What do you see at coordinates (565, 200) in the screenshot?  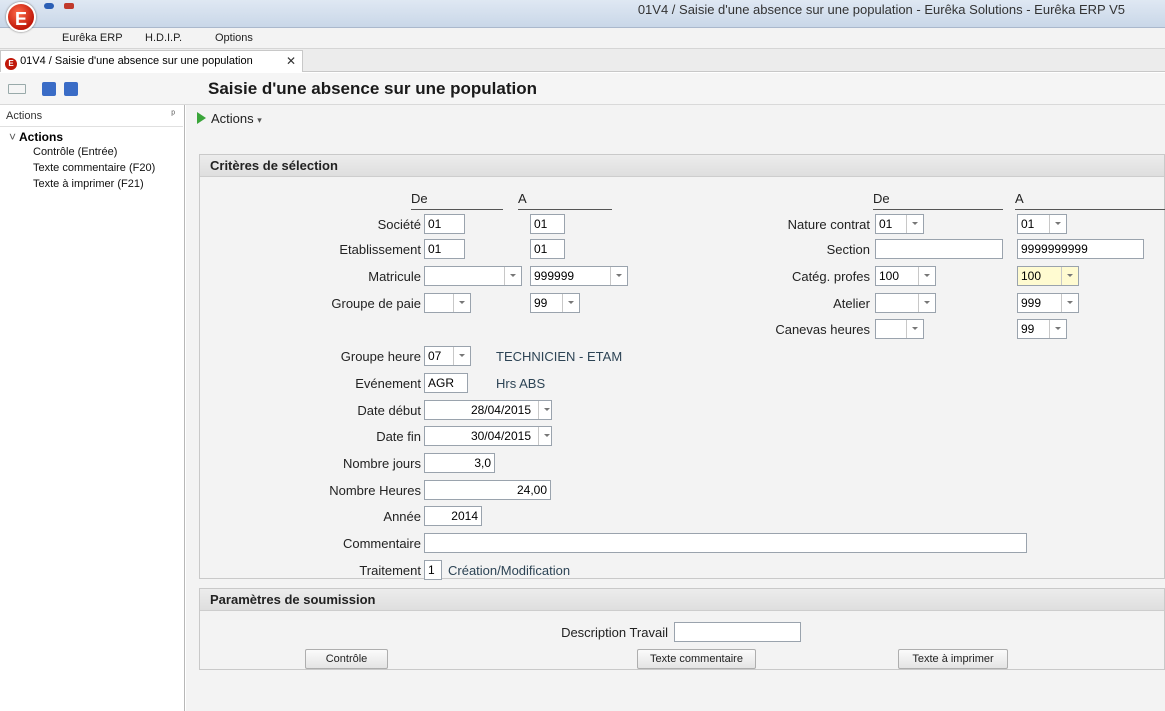 I see `left-header-to: A` at bounding box center [565, 200].